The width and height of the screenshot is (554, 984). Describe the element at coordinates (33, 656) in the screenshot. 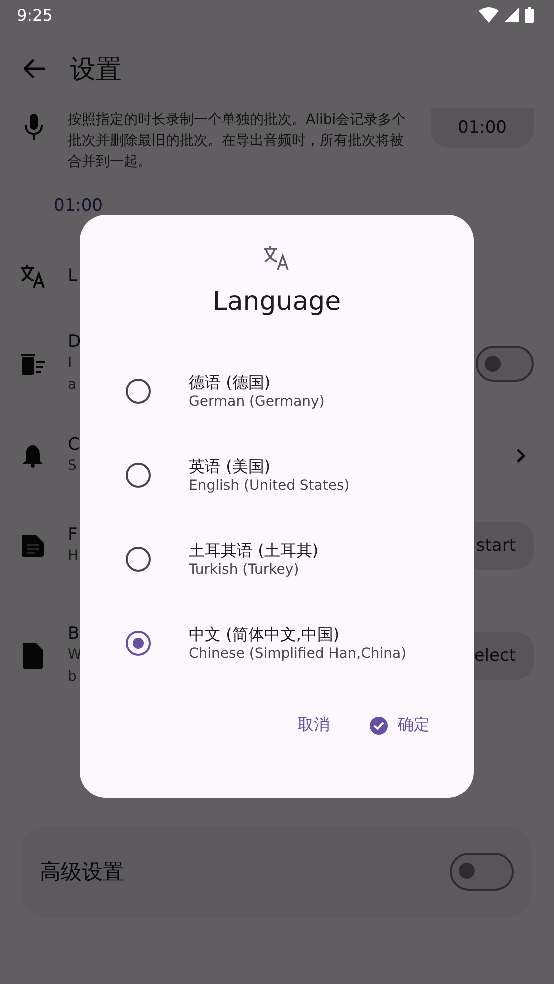

I see `file-icon` at that location.